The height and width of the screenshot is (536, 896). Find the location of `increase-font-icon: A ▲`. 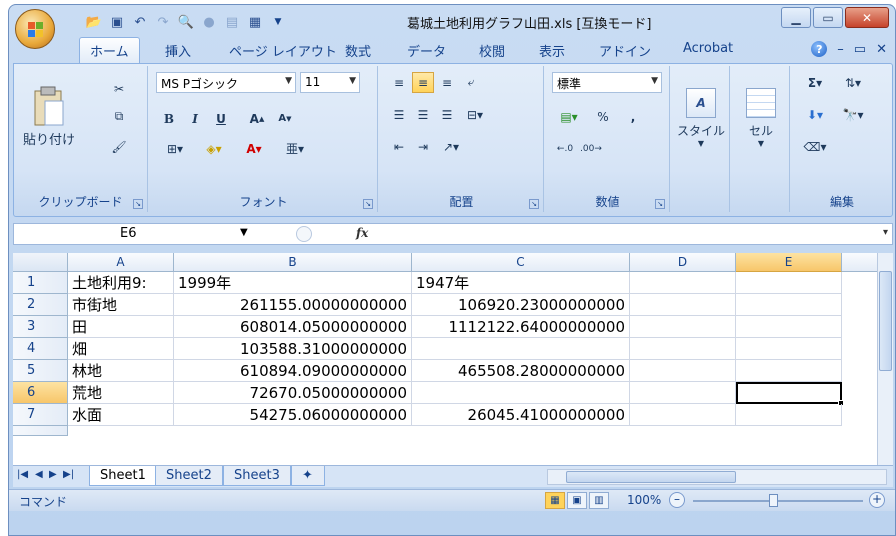

increase-font-icon: A ▲ is located at coordinates (257, 118).